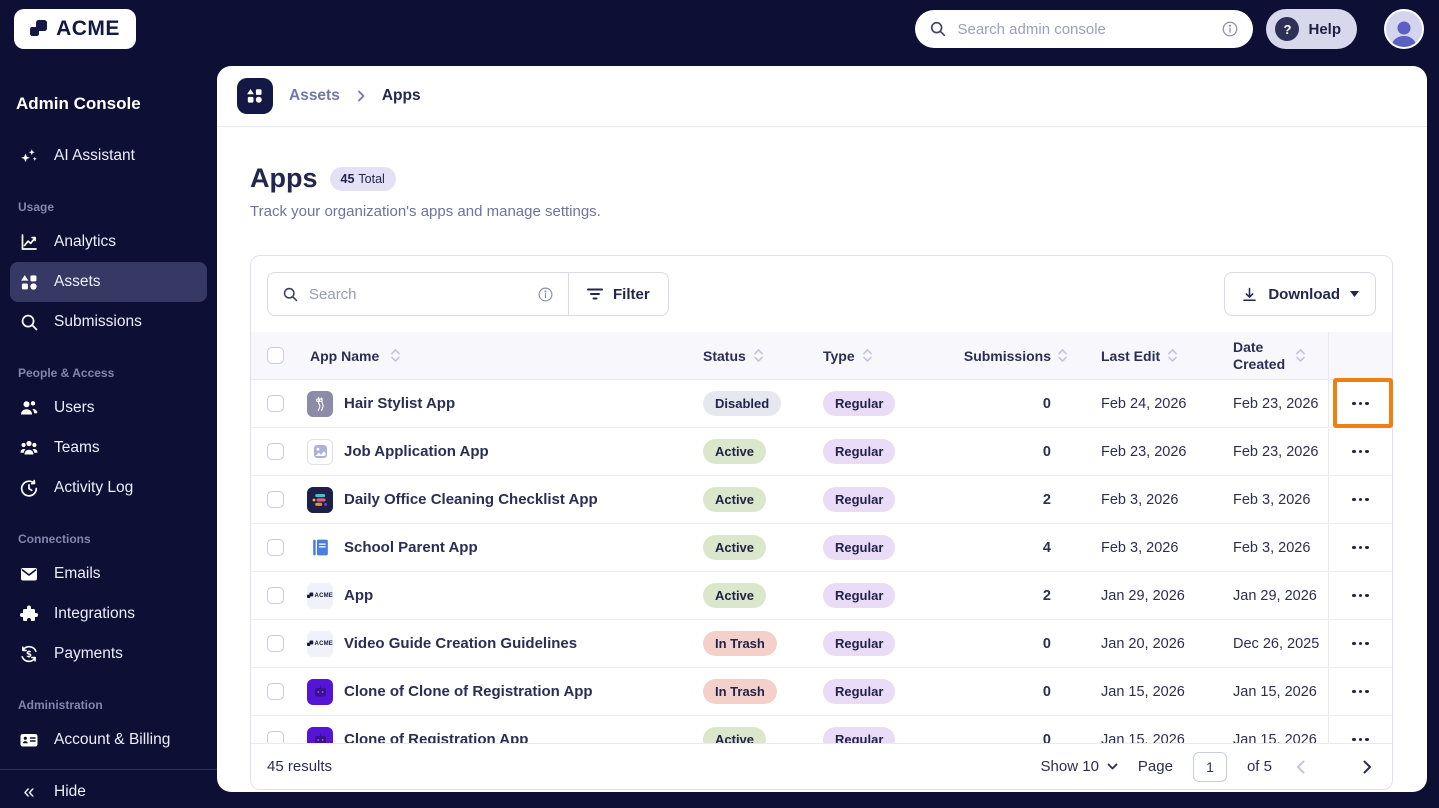  I want to click on type-badge: Regular, so click(859, 499).